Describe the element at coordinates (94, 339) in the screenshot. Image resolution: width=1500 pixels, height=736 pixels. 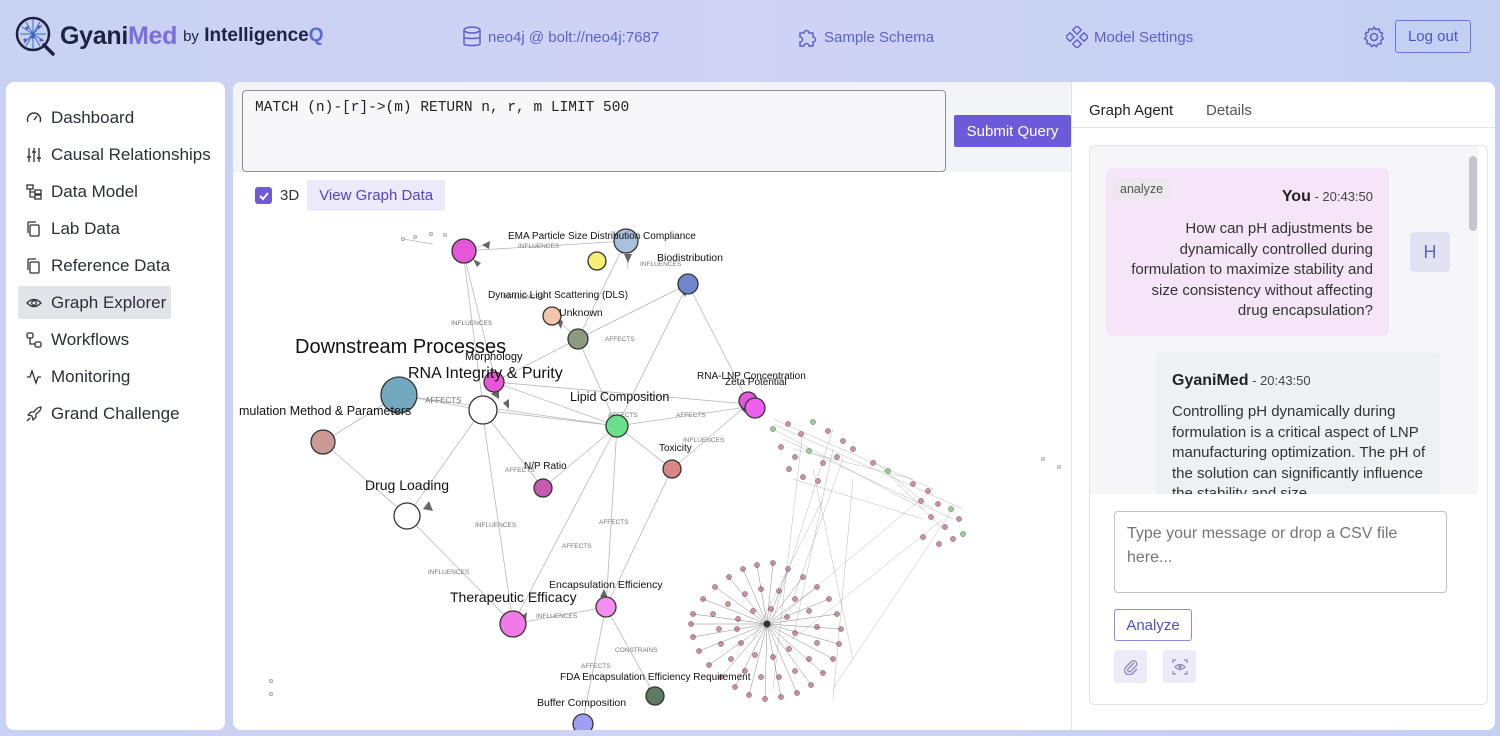
I see `sidebar-item-workflows: Workflows` at that location.